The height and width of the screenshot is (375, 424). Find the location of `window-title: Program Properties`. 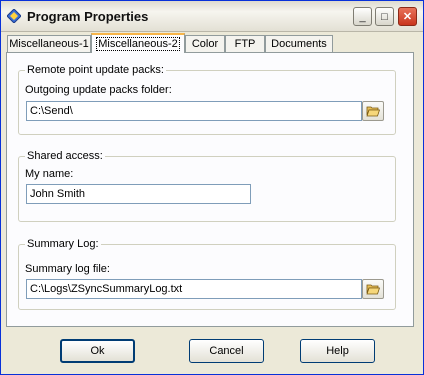

window-title: Program Properties is located at coordinates (88, 16).